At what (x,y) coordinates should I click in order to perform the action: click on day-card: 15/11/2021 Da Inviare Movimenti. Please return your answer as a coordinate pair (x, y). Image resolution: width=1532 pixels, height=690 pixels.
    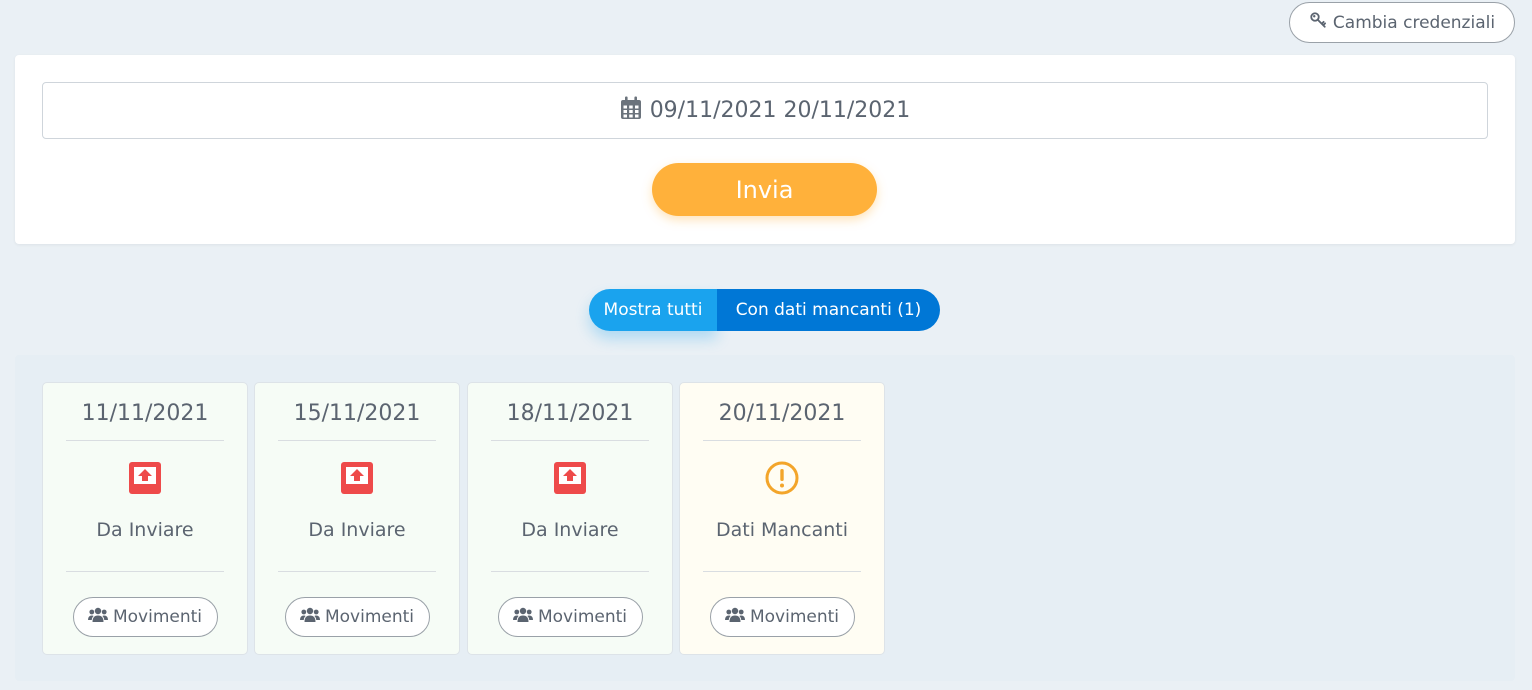
    Looking at the image, I should click on (357, 518).